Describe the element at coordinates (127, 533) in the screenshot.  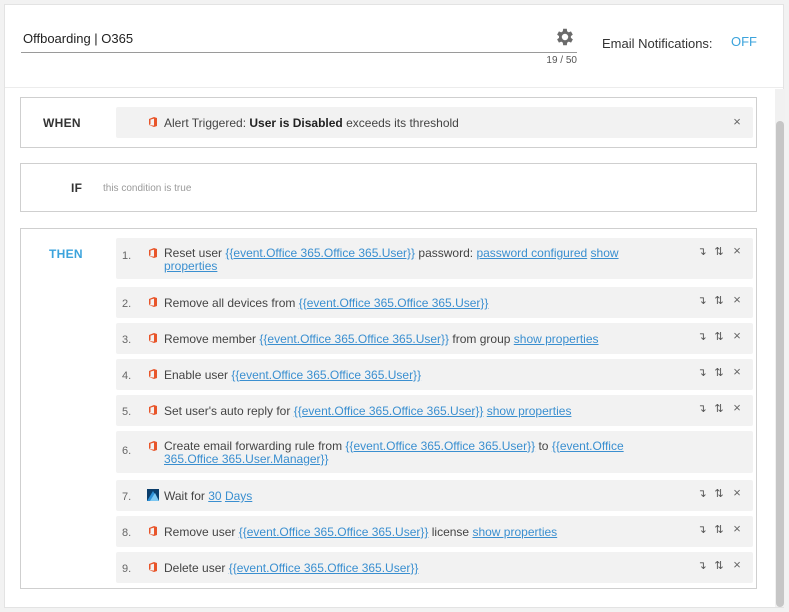
I see `action-number: 8.` at that location.